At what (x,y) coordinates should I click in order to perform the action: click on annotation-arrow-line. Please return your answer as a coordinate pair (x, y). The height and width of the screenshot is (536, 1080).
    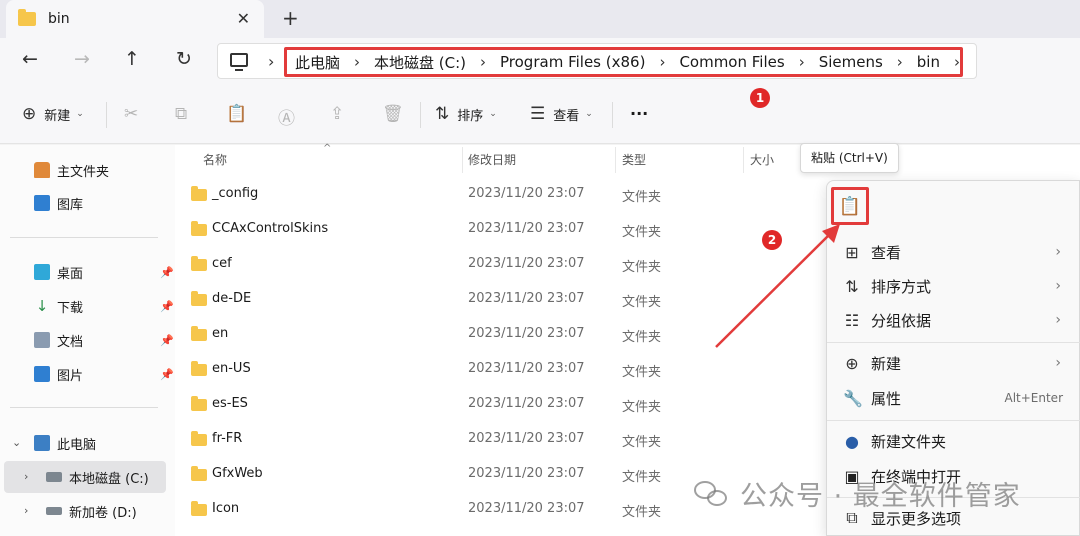
    Looking at the image, I should click on (773, 290).